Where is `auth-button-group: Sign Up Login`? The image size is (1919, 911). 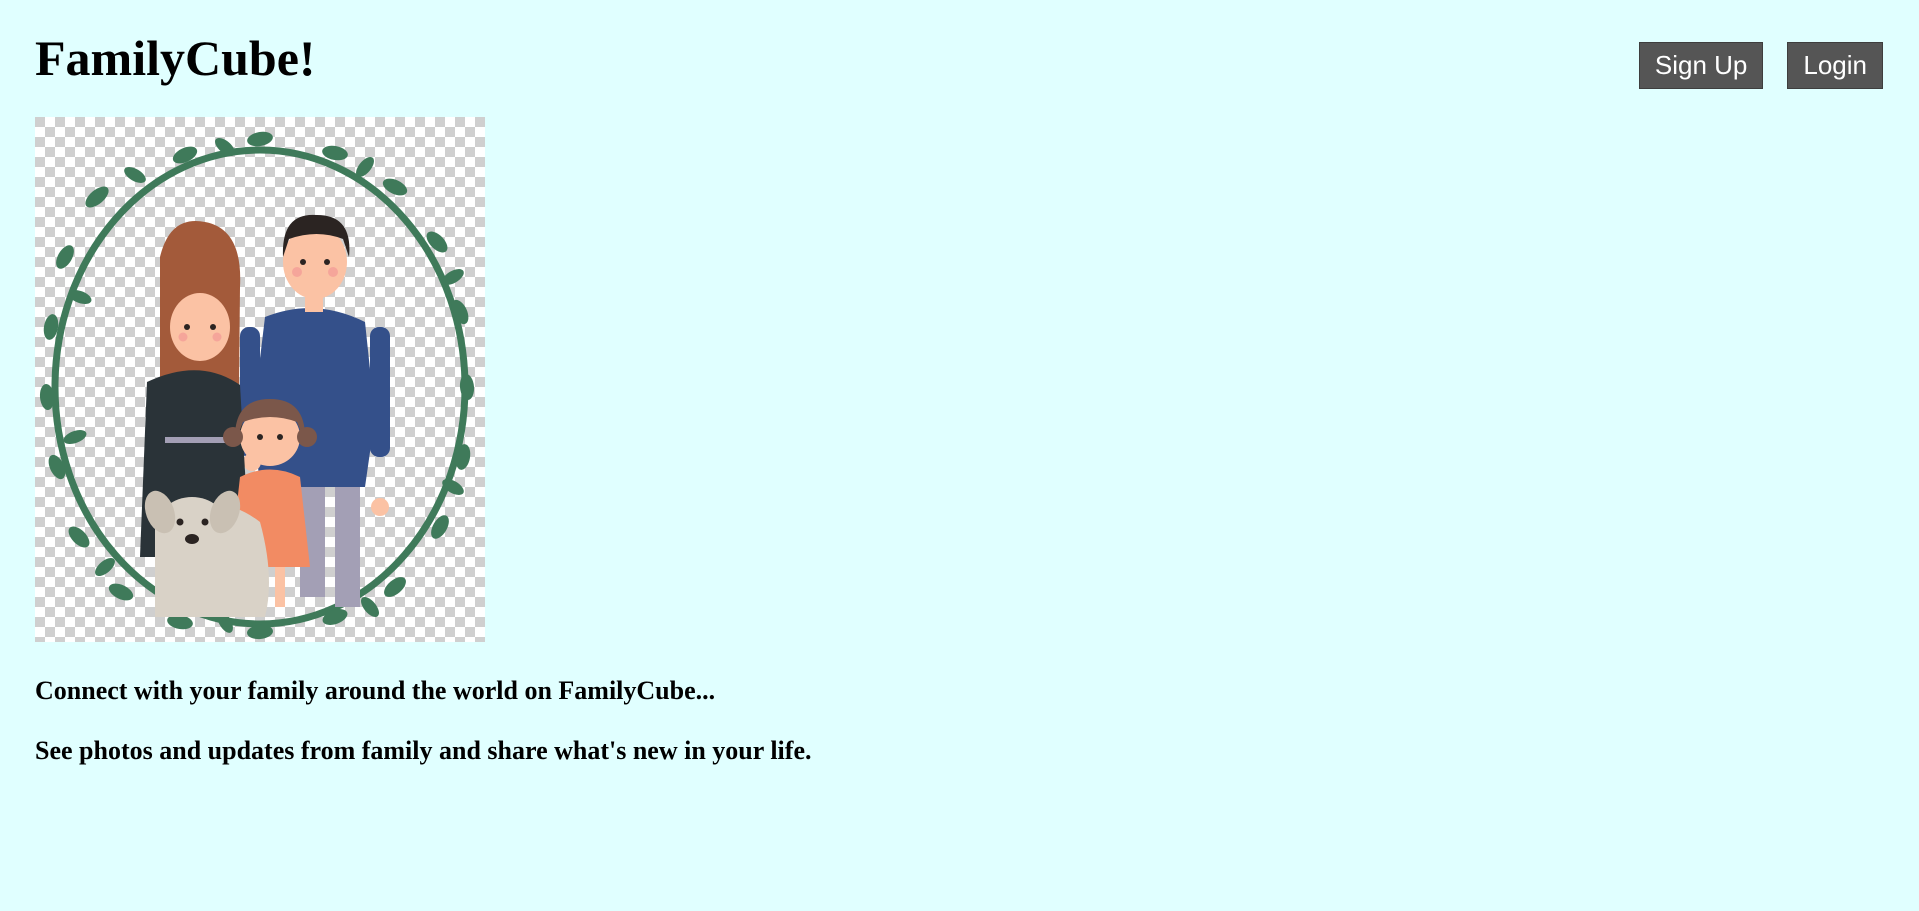 auth-button-group: Sign Up Login is located at coordinates (1760, 65).